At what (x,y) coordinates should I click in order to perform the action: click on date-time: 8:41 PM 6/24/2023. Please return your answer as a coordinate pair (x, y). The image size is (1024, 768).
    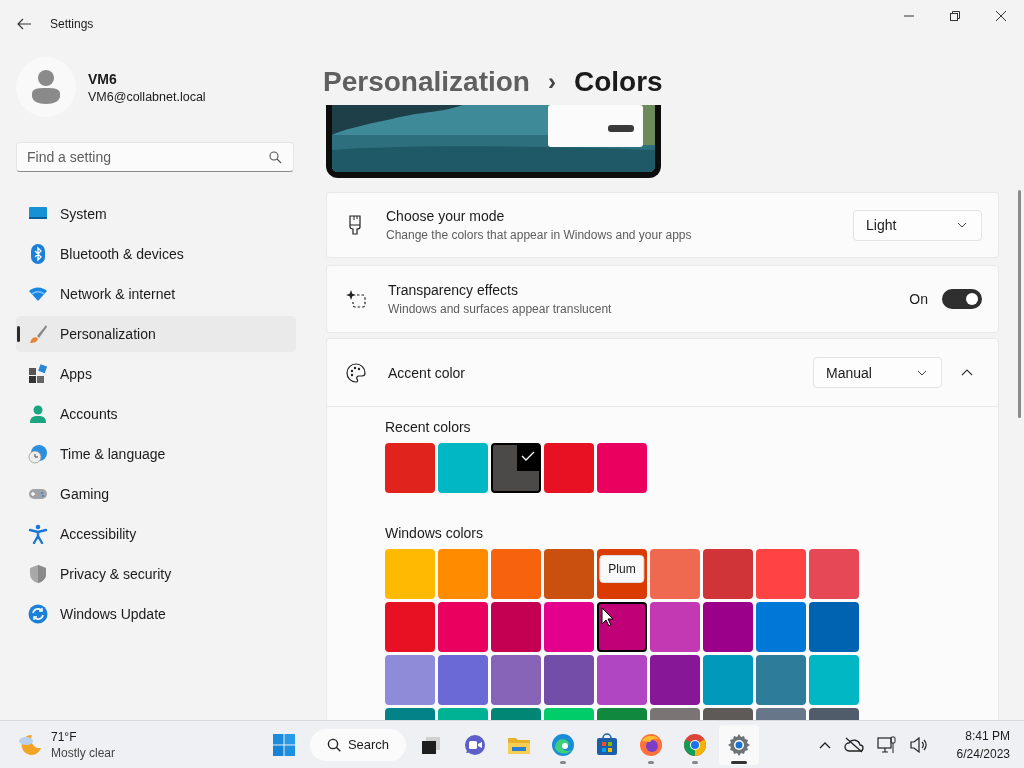
    Looking at the image, I should click on (983, 744).